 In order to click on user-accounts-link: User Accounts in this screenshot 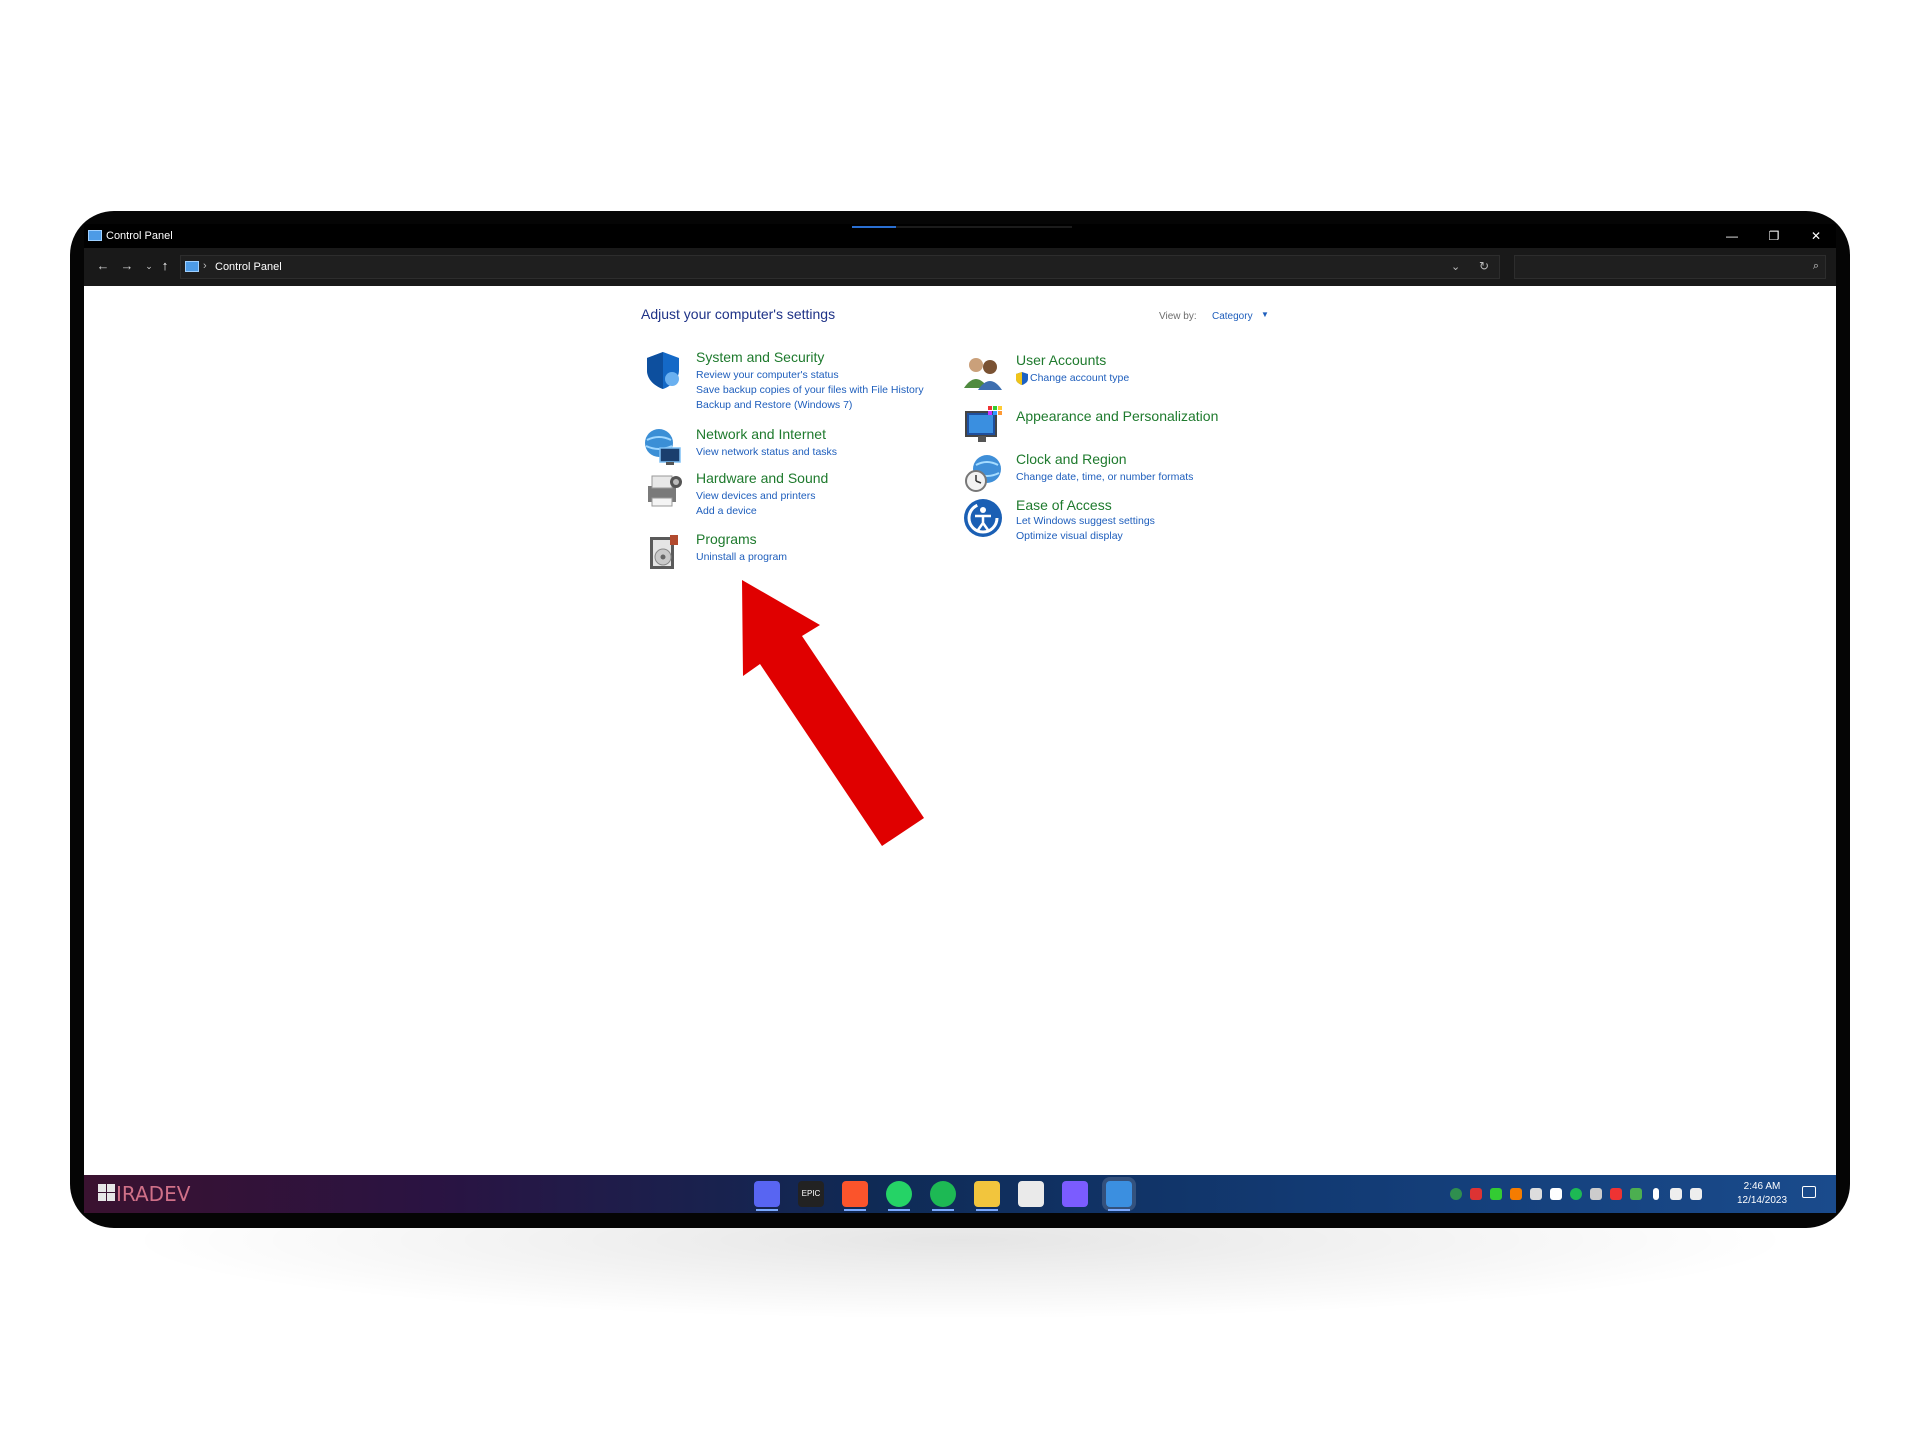, I will do `click(1061, 360)`.